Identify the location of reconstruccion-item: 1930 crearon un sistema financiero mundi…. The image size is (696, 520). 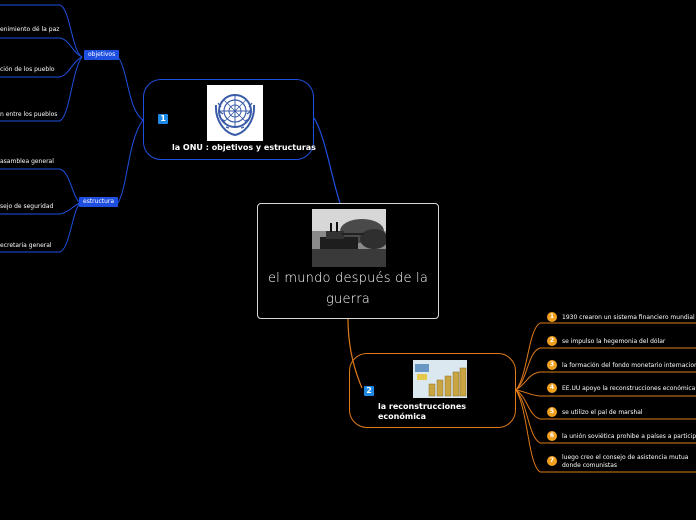
(628, 318).